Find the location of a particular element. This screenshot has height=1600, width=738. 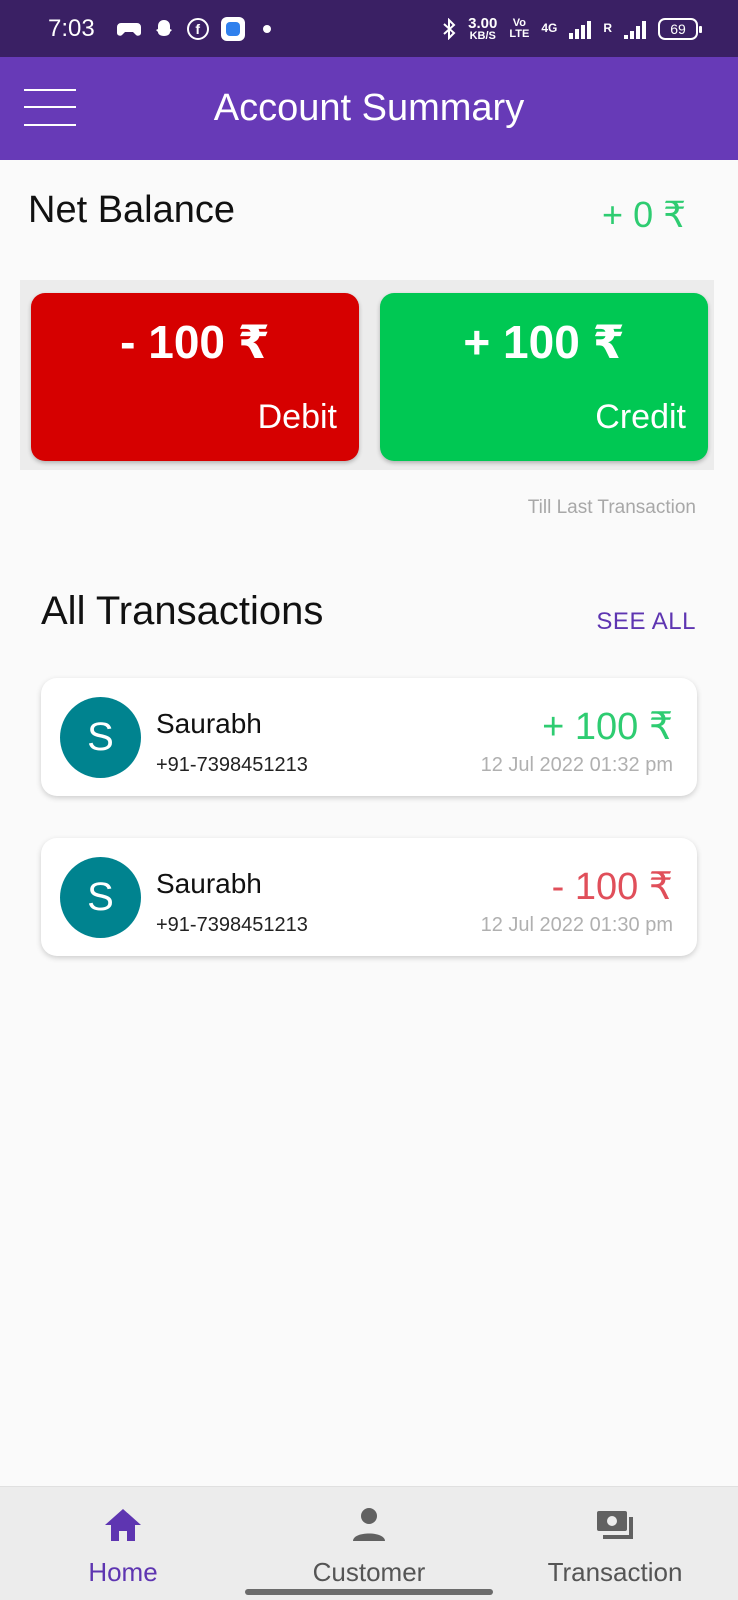

credit-amount: + 100 ₹ is located at coordinates (544, 342).